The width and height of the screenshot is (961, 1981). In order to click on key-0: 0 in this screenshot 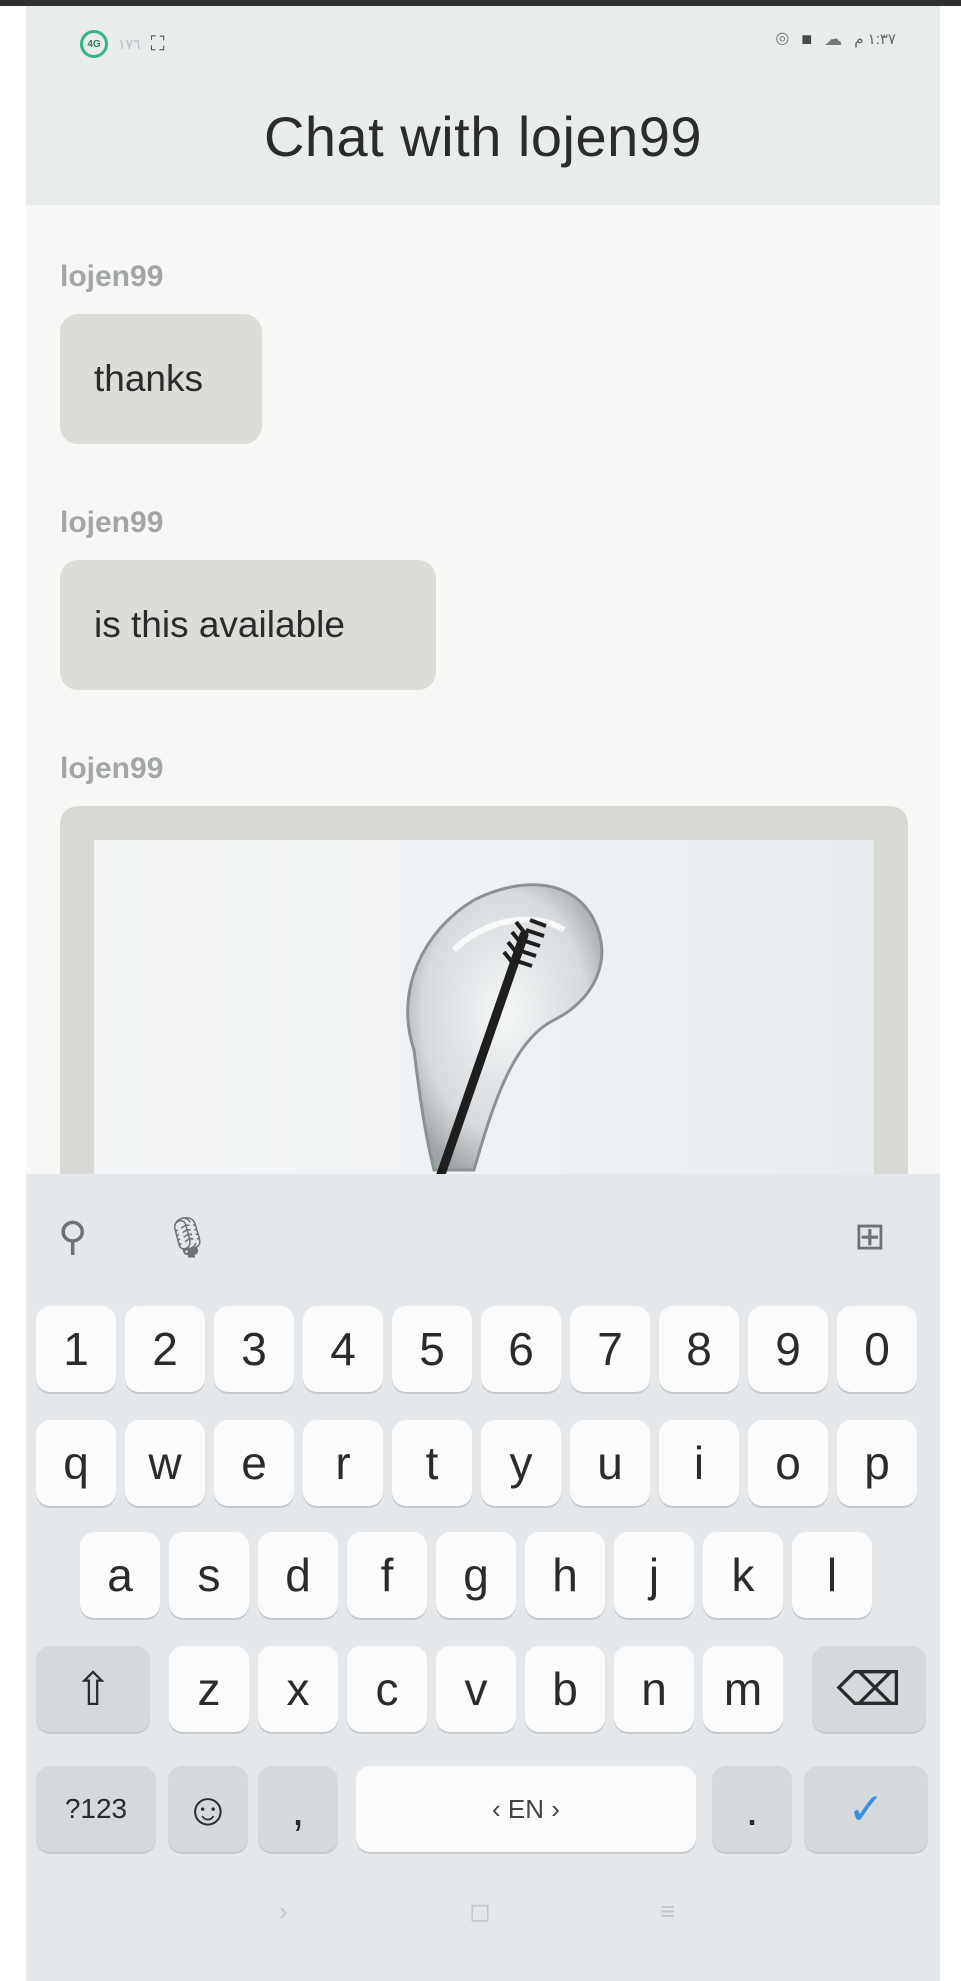, I will do `click(877, 1349)`.